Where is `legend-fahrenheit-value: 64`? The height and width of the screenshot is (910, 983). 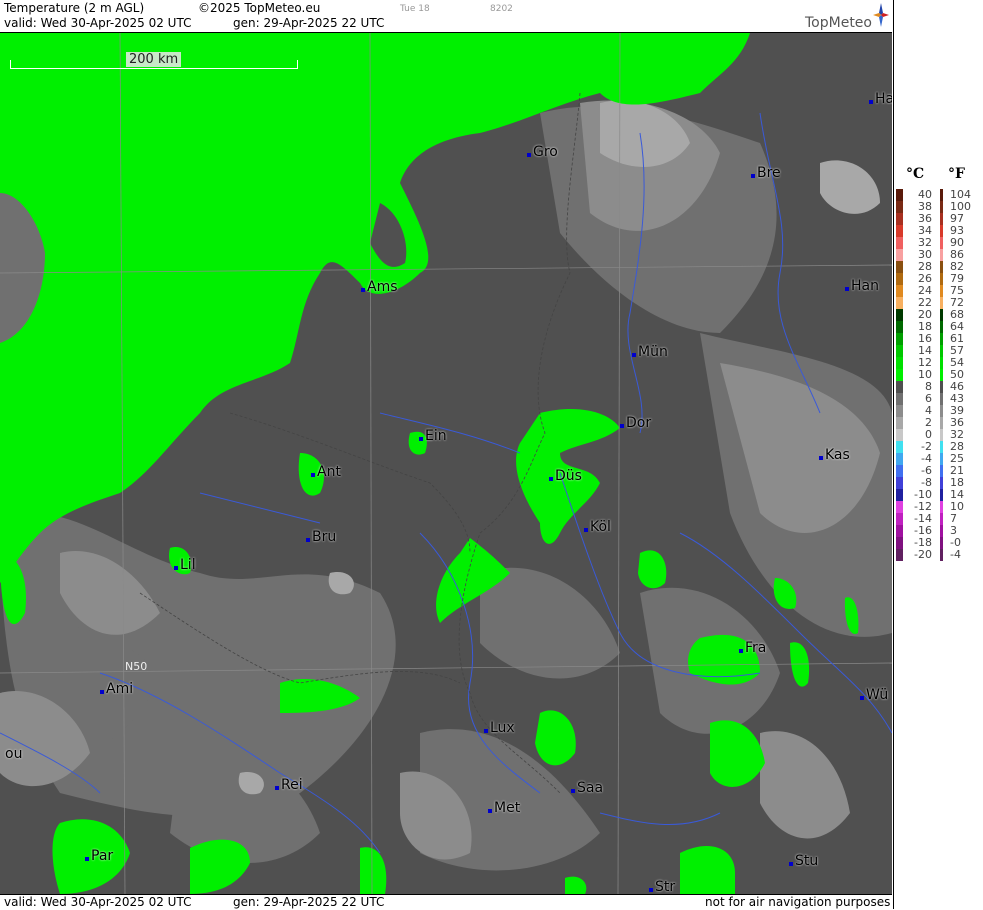 legend-fahrenheit-value: 64 is located at coordinates (957, 326).